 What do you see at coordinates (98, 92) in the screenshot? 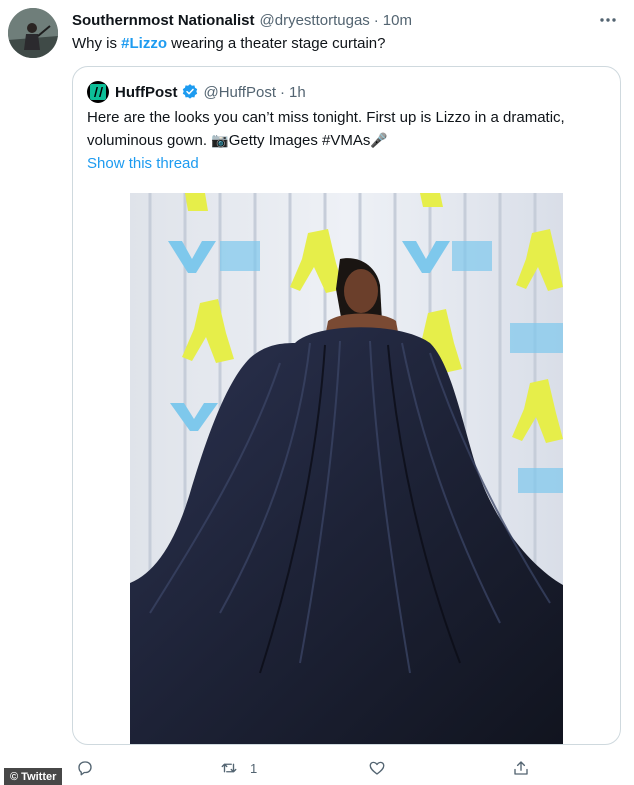
I see `huffpost-logo-icon` at bounding box center [98, 92].